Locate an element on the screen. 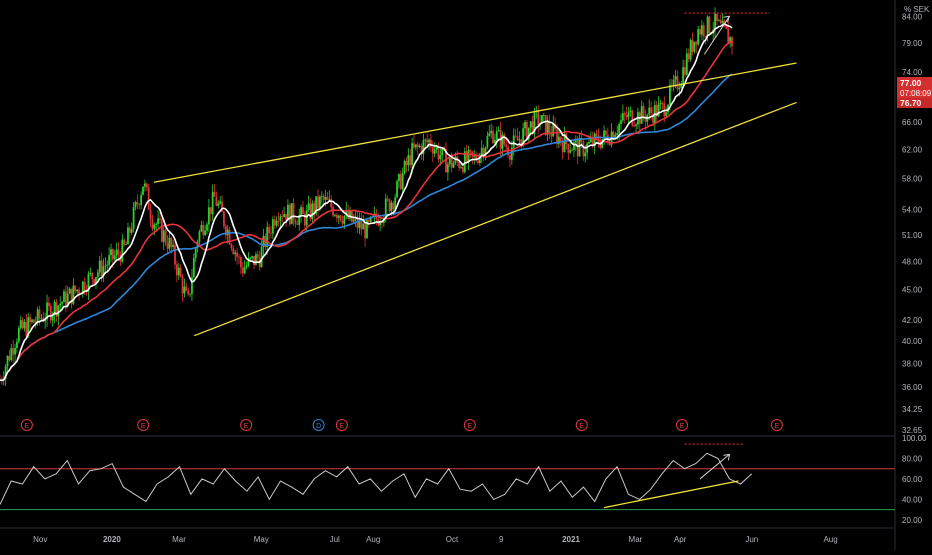 The image size is (932, 555). time-axis-label: Jul is located at coordinates (335, 539).